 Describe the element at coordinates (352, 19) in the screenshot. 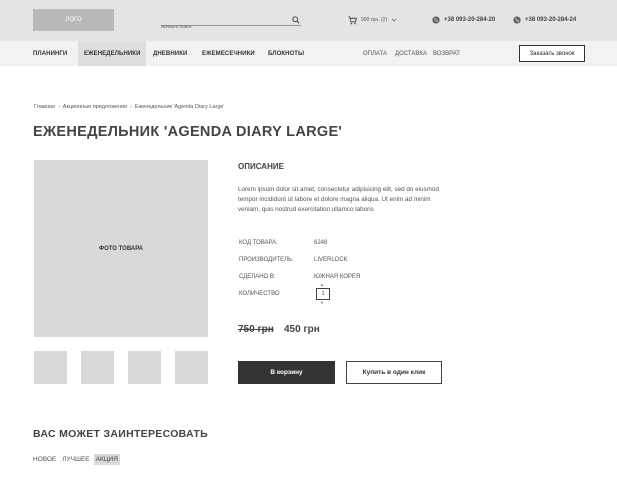

I see `cart-icon` at that location.